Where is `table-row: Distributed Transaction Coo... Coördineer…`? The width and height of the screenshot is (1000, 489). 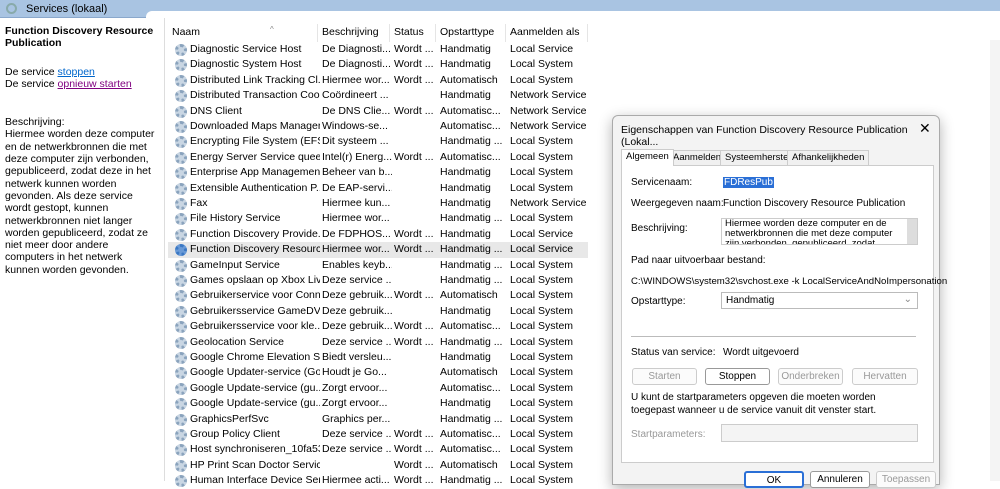 table-row: Distributed Transaction Coo... Coördineer… is located at coordinates (378, 95).